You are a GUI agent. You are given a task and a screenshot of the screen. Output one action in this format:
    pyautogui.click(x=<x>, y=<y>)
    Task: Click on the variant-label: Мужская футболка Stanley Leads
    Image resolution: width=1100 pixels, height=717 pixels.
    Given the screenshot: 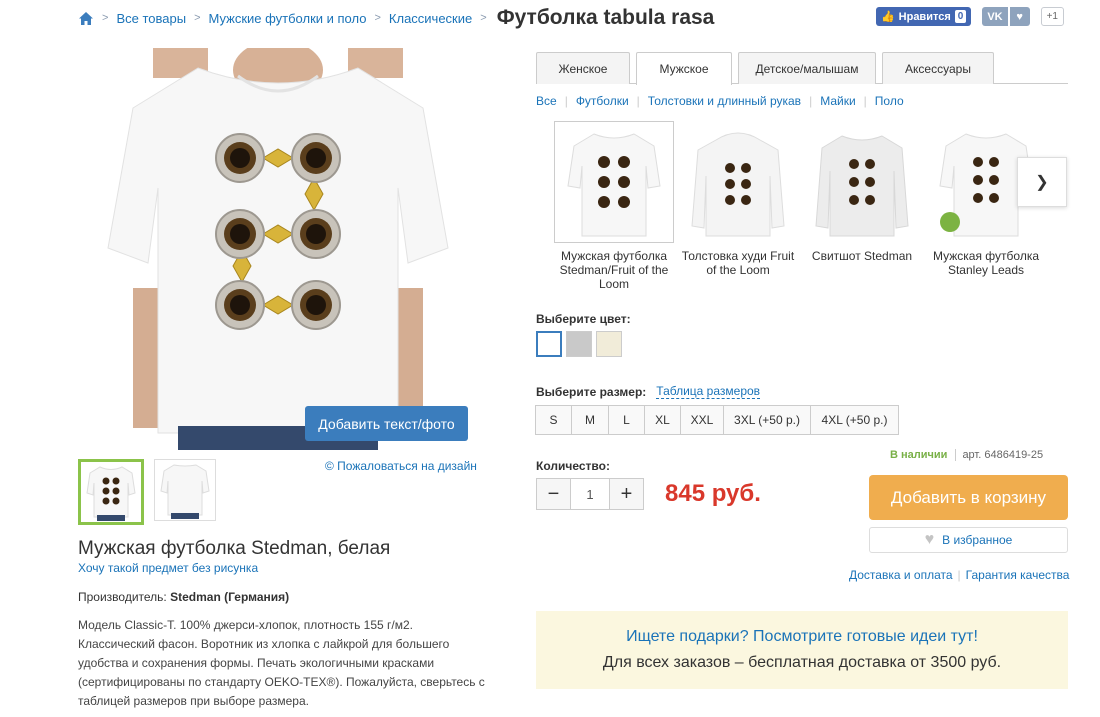 What is the action you would take?
    pyautogui.click(x=986, y=263)
    